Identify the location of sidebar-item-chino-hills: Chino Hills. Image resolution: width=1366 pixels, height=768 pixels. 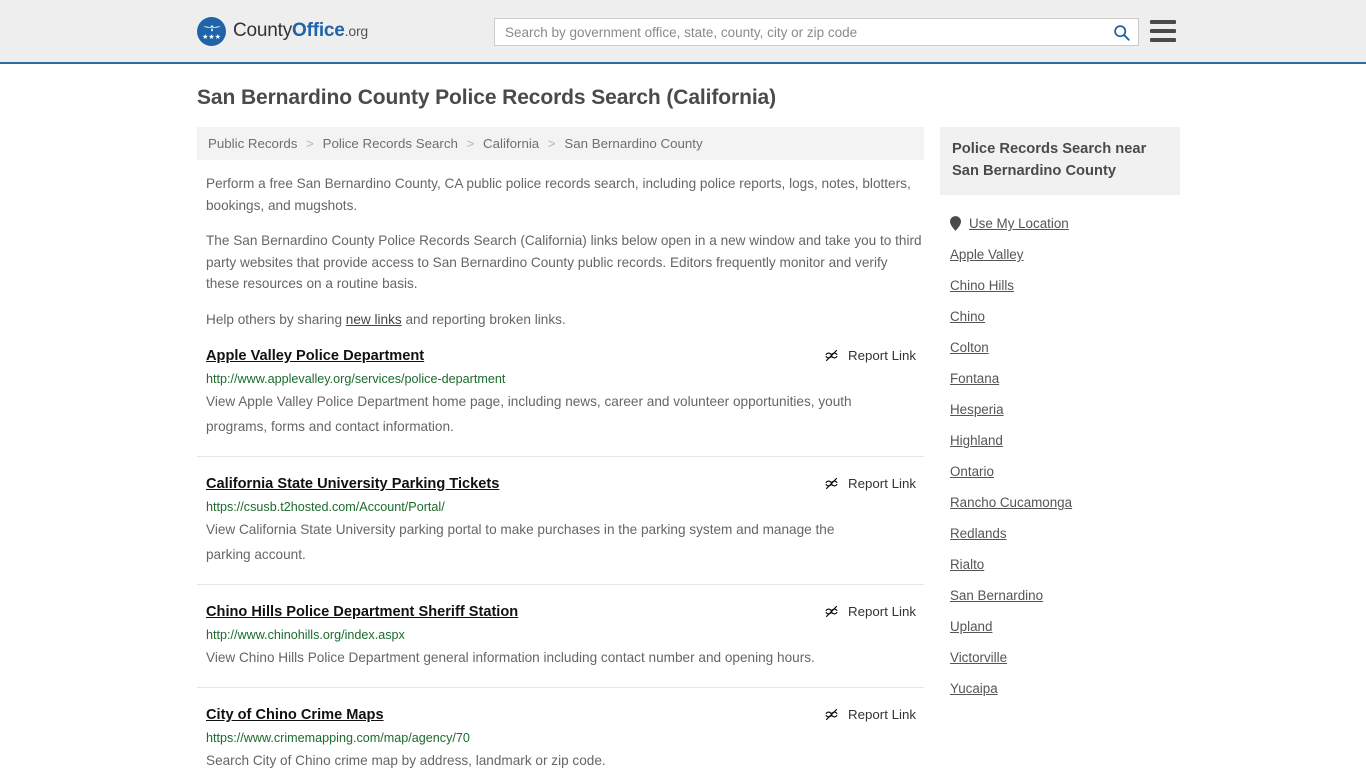
(1060, 285).